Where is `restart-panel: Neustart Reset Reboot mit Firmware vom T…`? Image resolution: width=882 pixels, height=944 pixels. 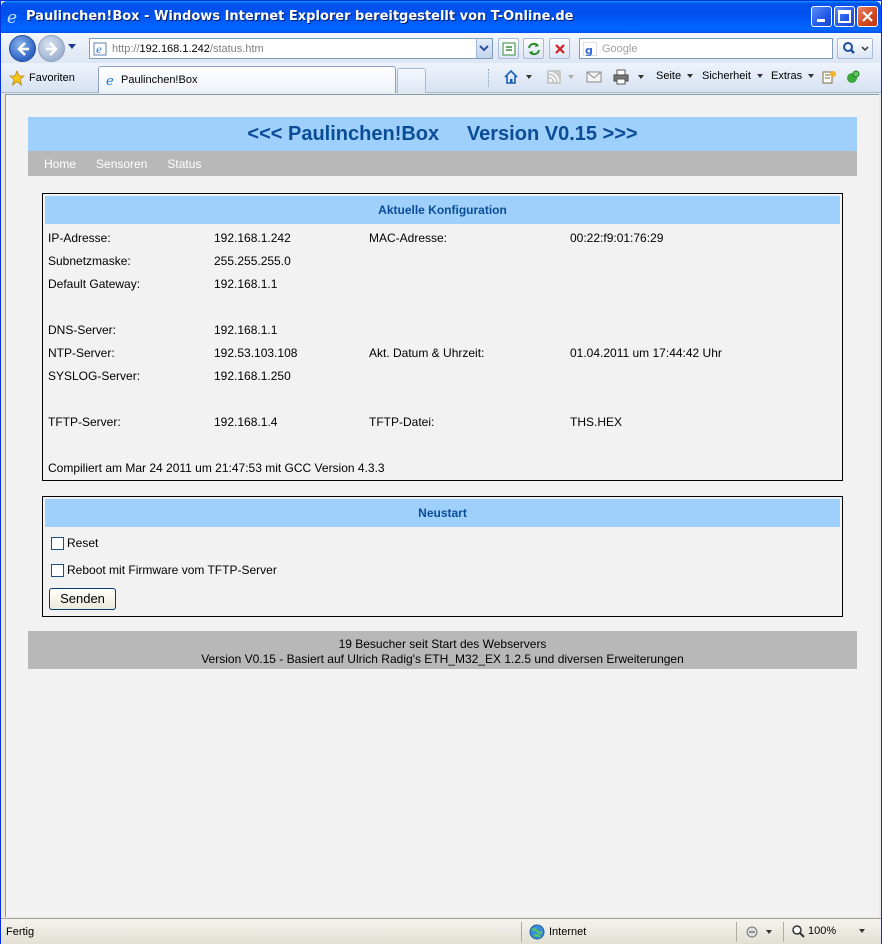
restart-panel: Neustart Reset Reboot mit Firmware vom T… is located at coordinates (442, 556).